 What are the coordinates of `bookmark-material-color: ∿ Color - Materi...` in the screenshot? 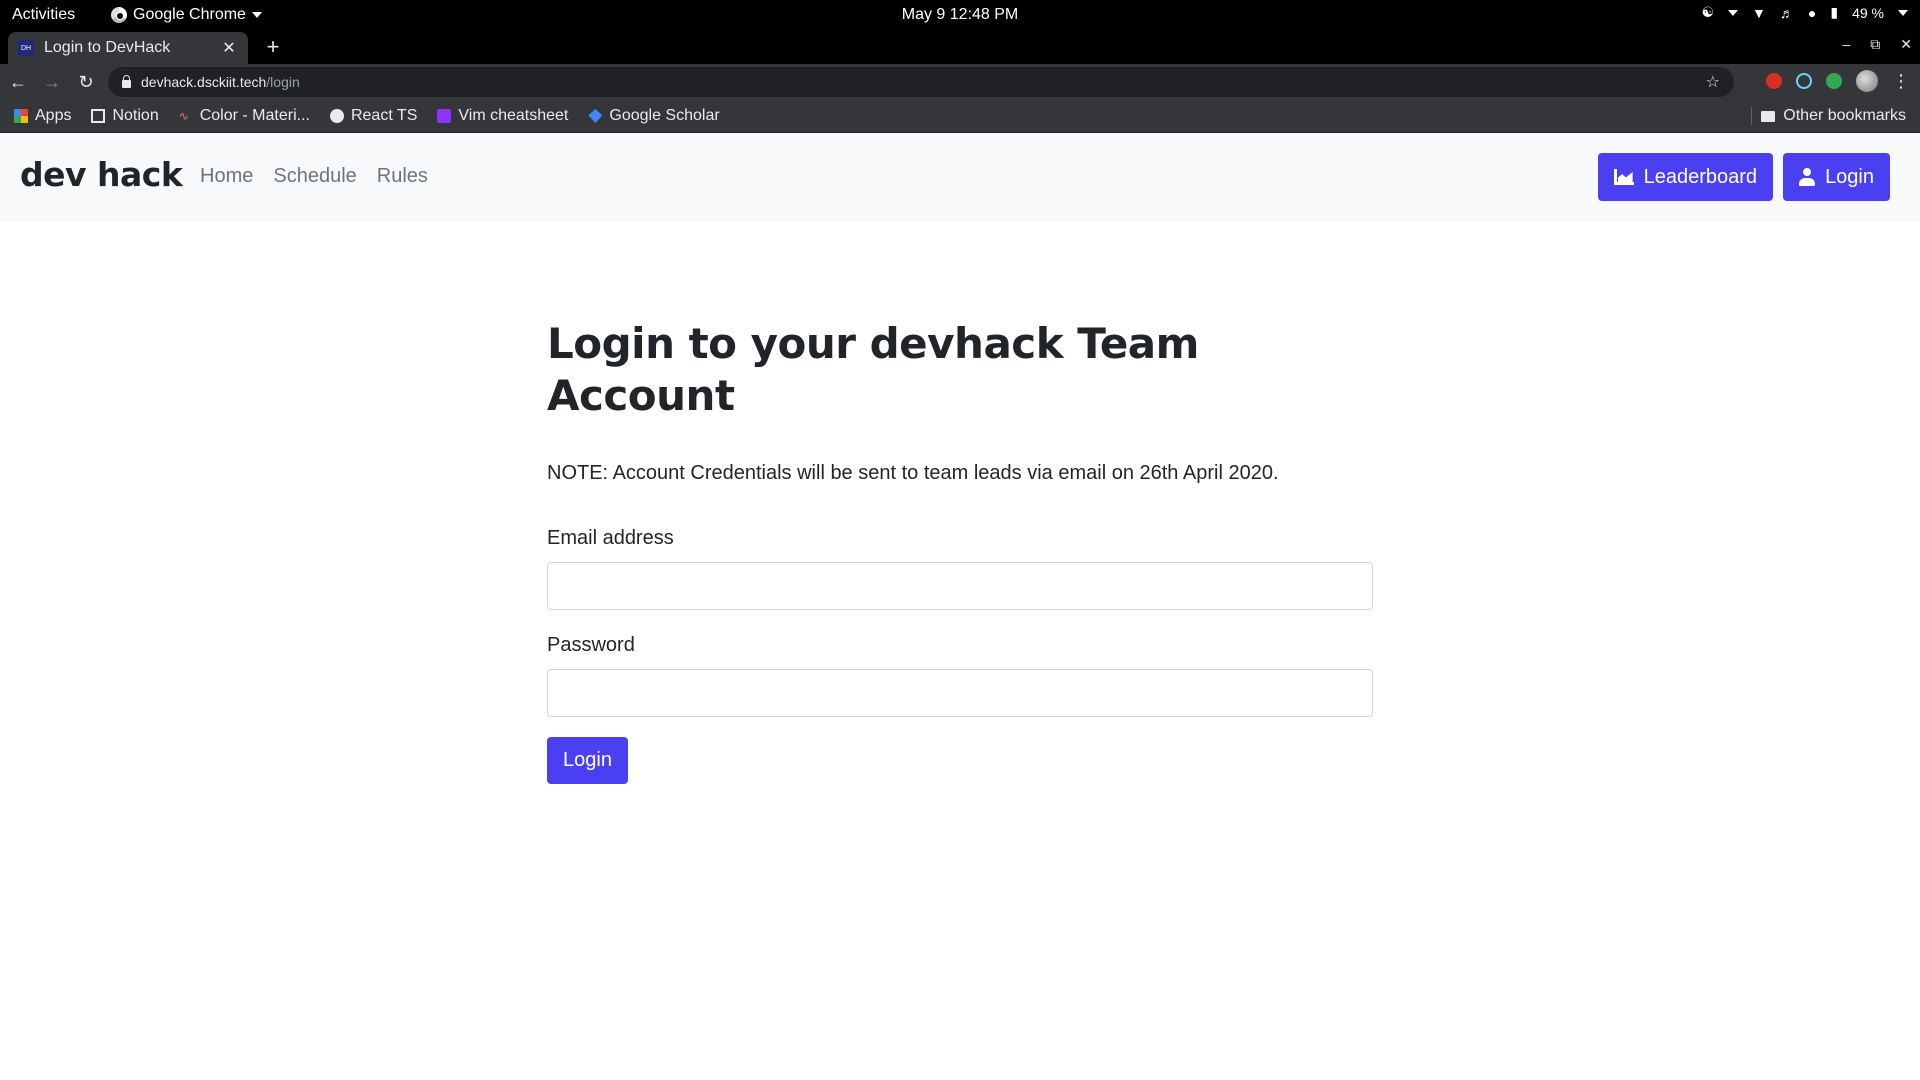 It's located at (244, 116).